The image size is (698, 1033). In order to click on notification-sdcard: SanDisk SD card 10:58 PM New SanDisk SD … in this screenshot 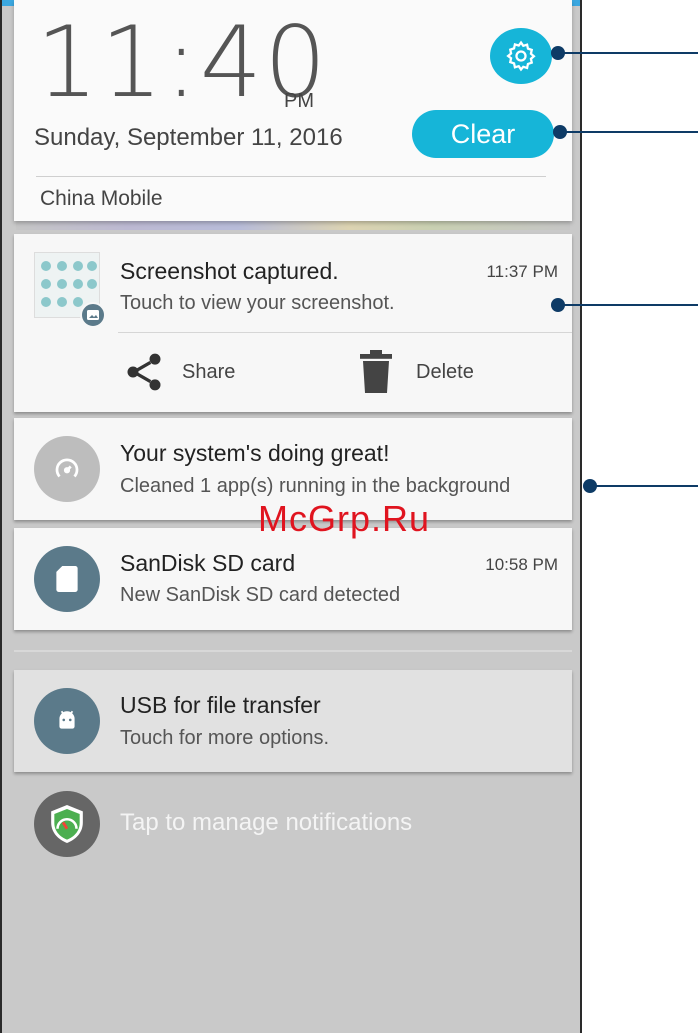, I will do `click(293, 579)`.